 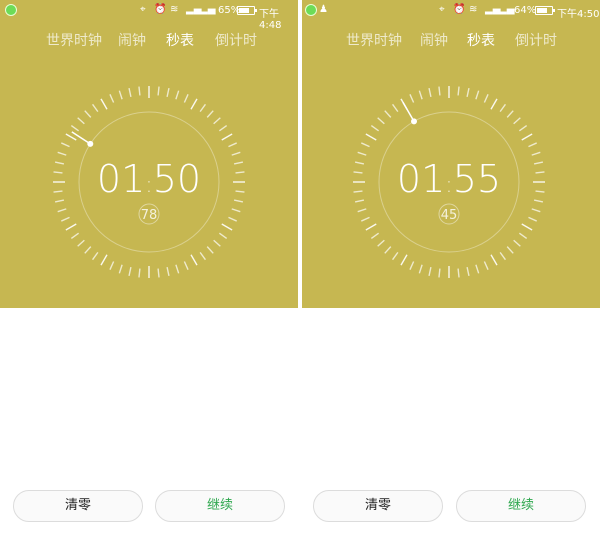 I want to click on second-hand, so click(x=81, y=138).